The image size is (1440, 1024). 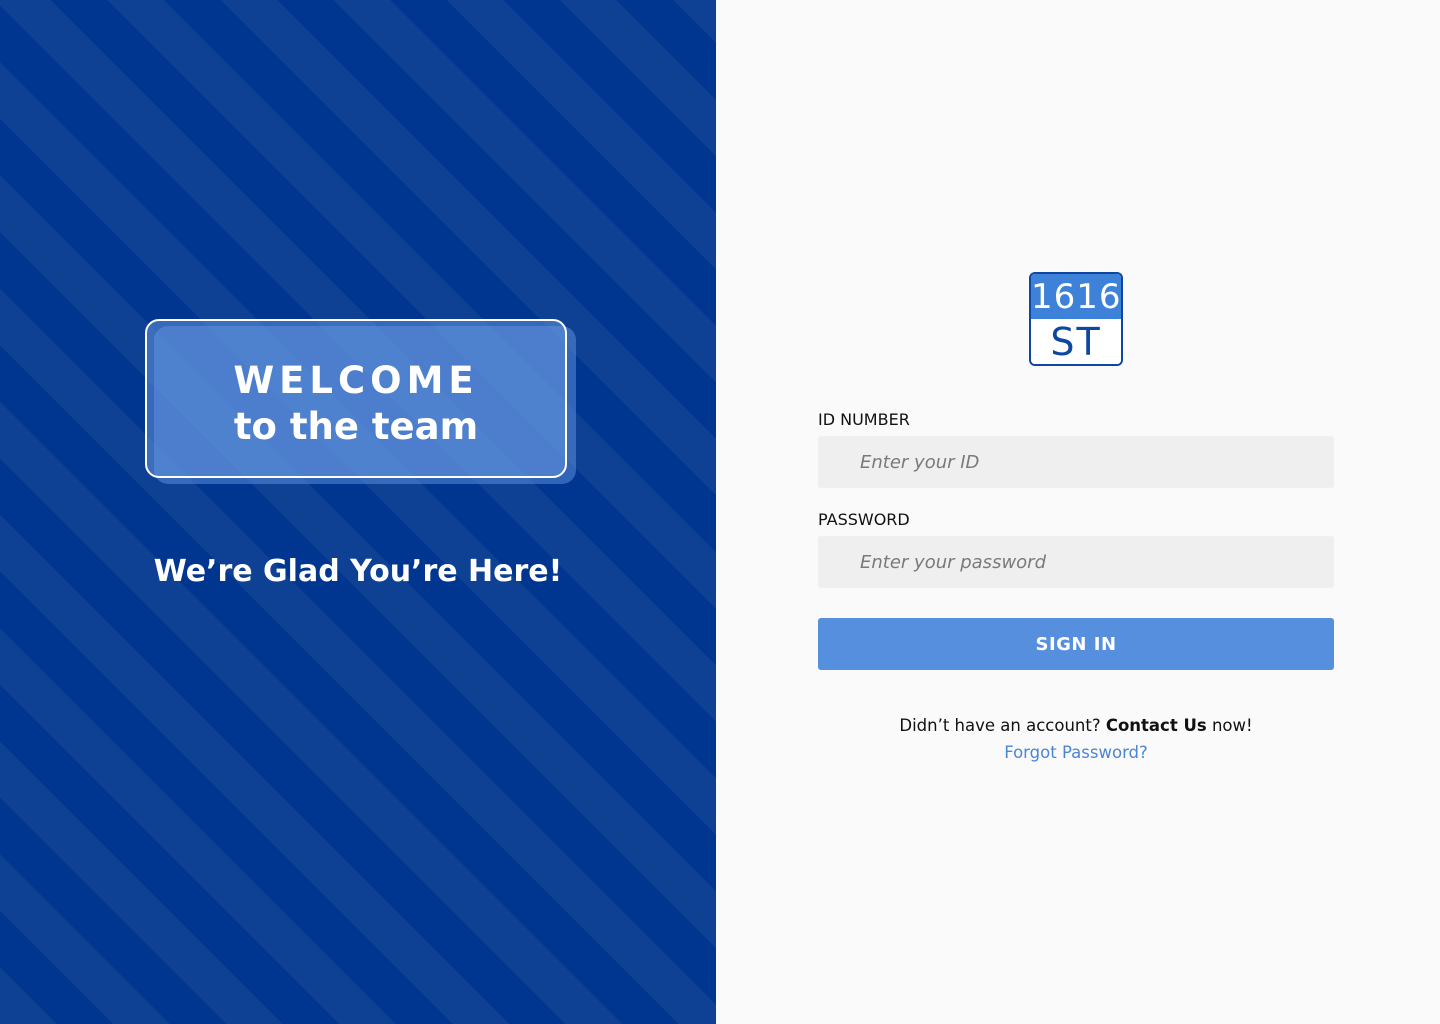 I want to click on welcome-tagline: We’re Glad You’re Here!, so click(x=358, y=571).